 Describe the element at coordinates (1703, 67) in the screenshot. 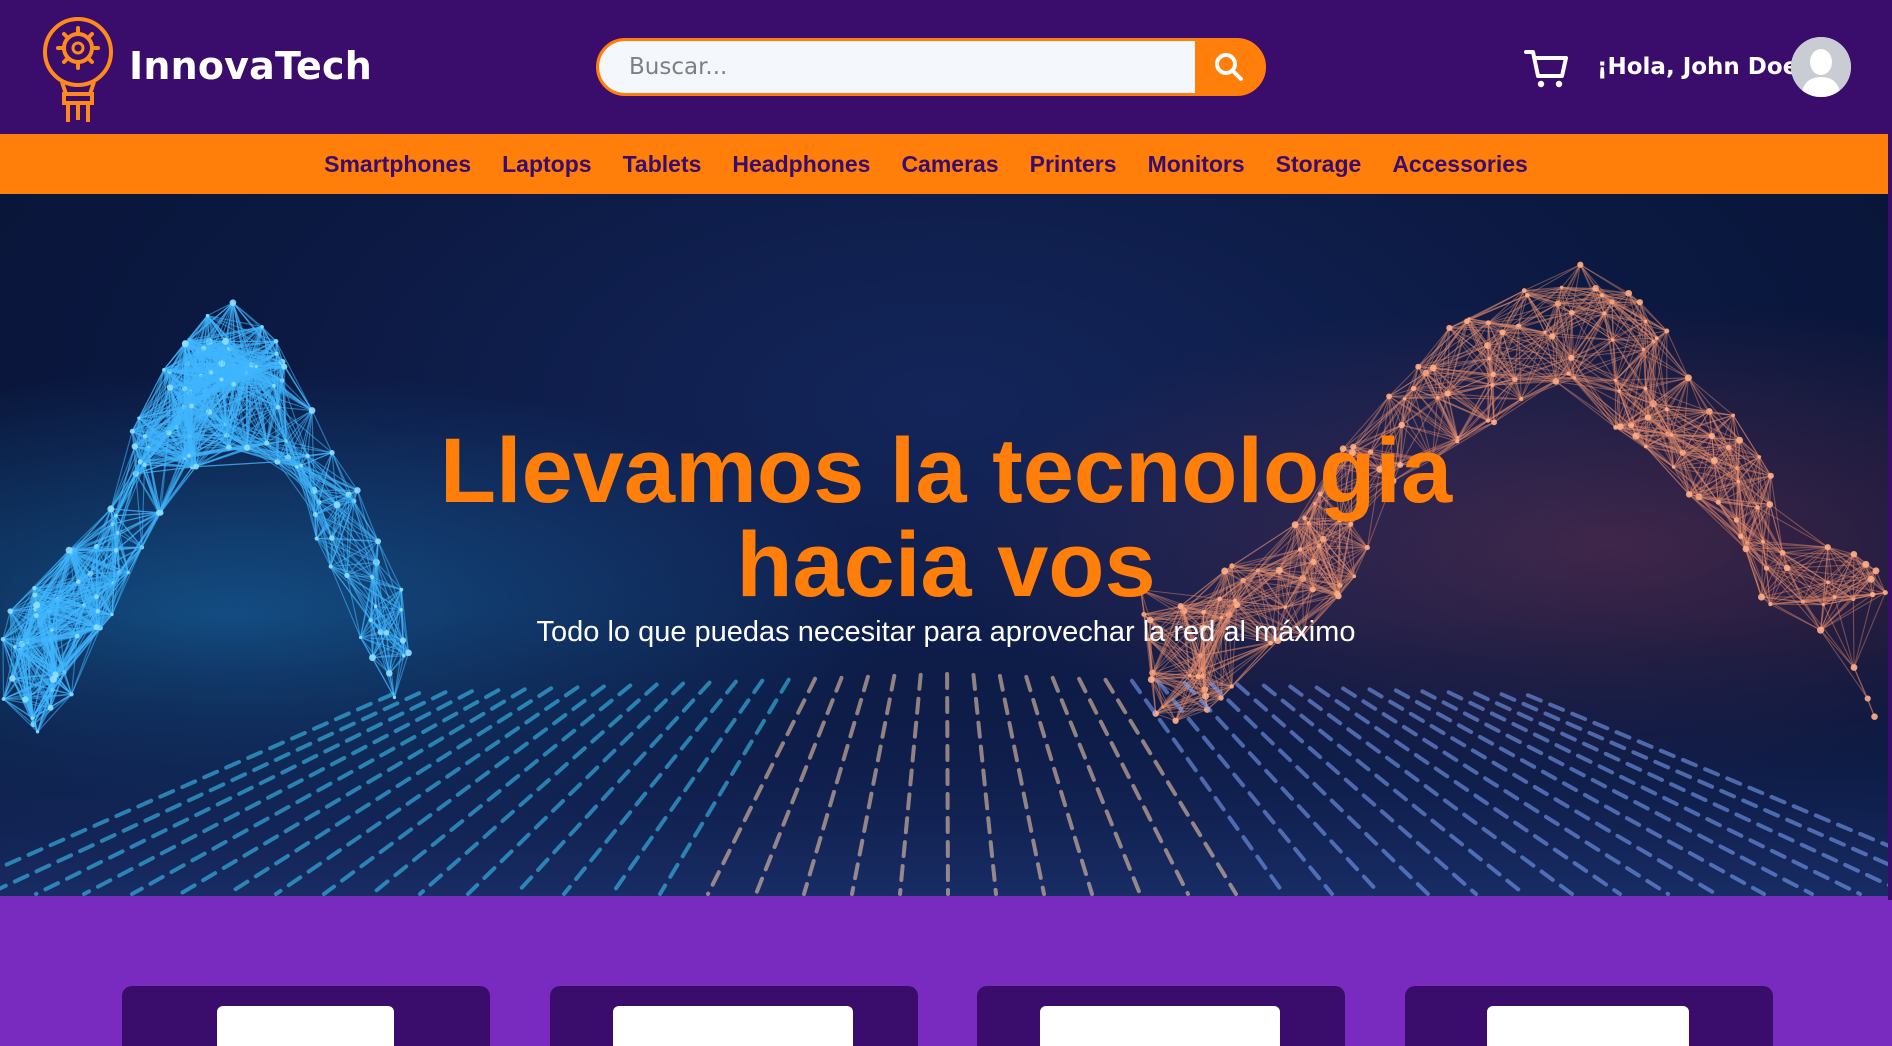

I see `user-greeting: ¡Hola, John Doe!` at that location.